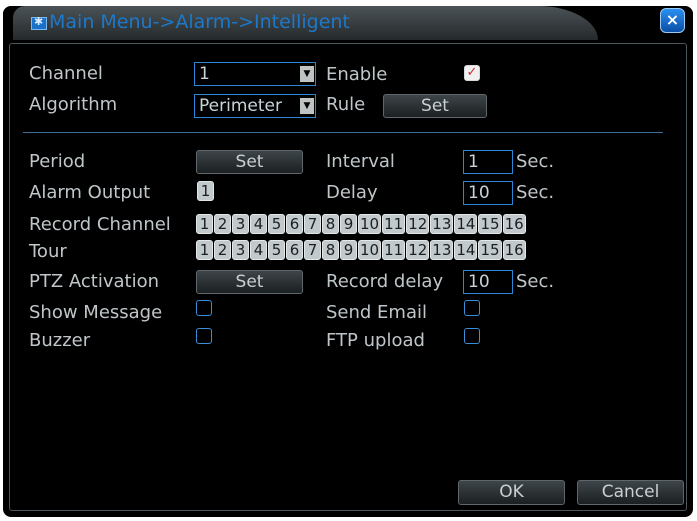 This screenshot has height=521, width=697. What do you see at coordinates (66, 73) in the screenshot?
I see `channel-label: Channel` at bounding box center [66, 73].